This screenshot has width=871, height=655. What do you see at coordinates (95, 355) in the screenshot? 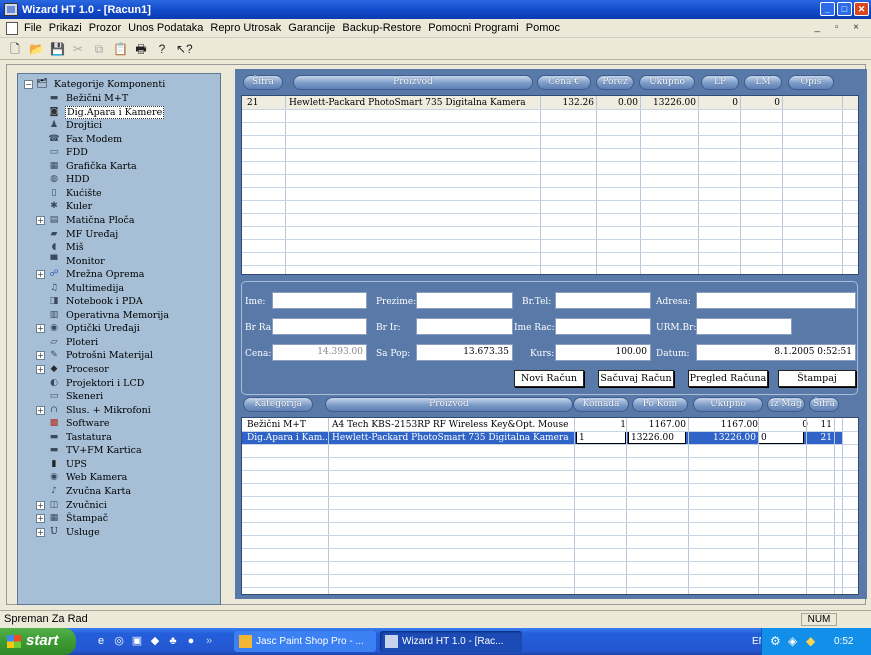
I see `tree-item: + ✎ Potrošni Materijal` at bounding box center [95, 355].